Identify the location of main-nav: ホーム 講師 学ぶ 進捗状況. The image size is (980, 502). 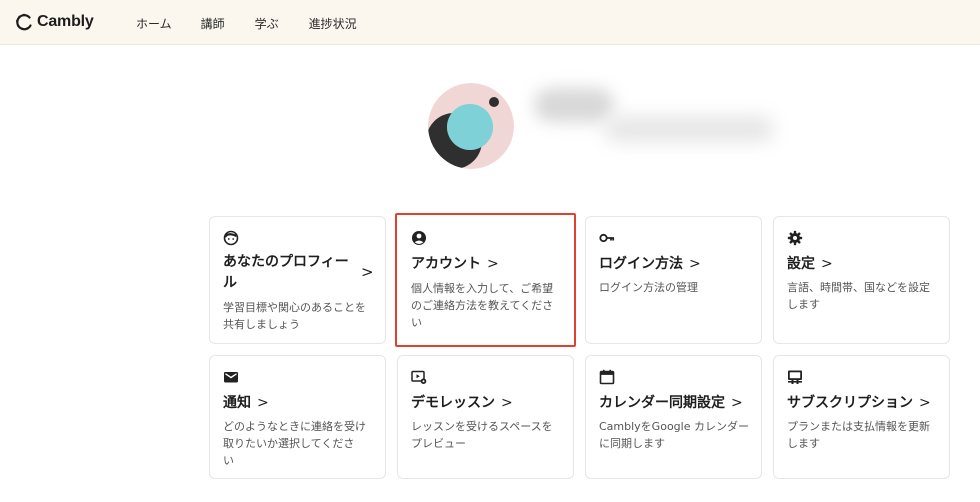
(261, 23).